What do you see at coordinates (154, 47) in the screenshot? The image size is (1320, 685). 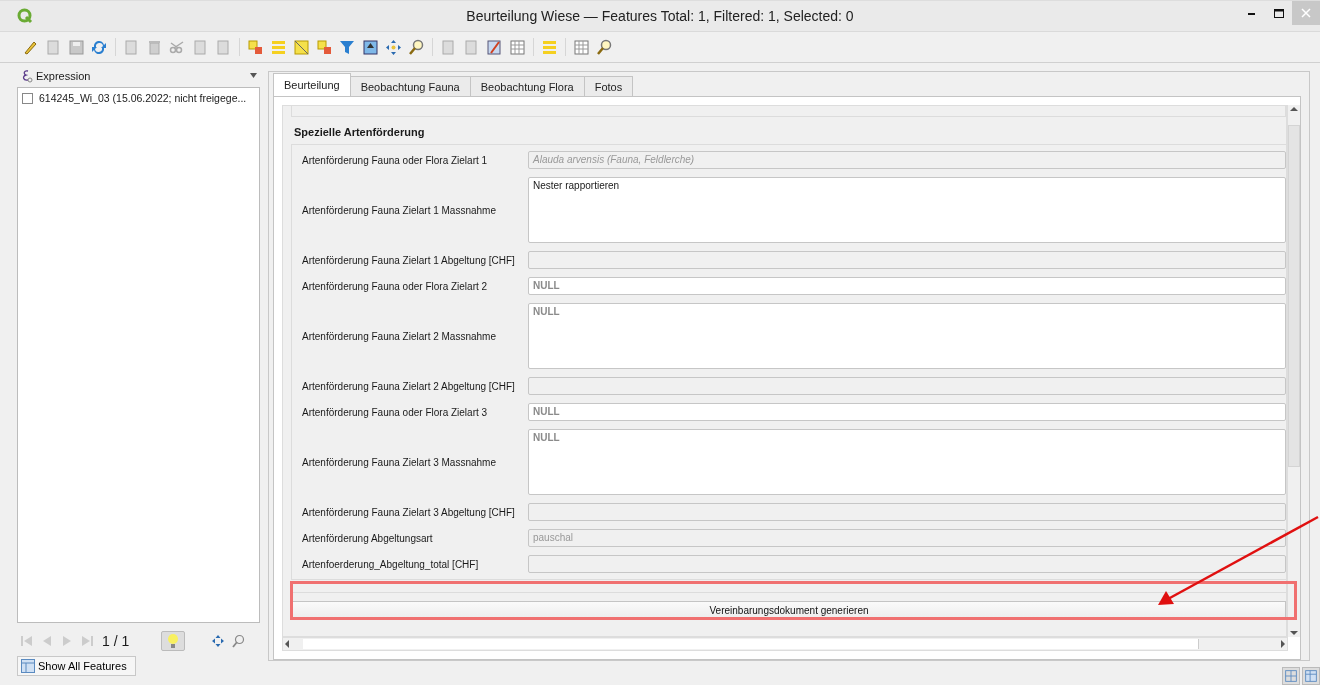 I see `trash-icon` at bounding box center [154, 47].